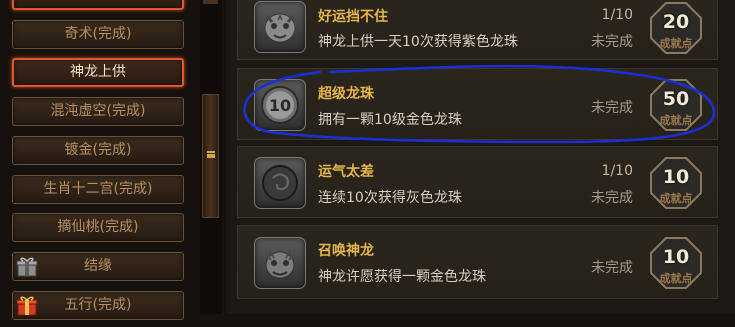  What do you see at coordinates (346, 94) in the screenshot?
I see `achievement-title: 超级龙珠` at bounding box center [346, 94].